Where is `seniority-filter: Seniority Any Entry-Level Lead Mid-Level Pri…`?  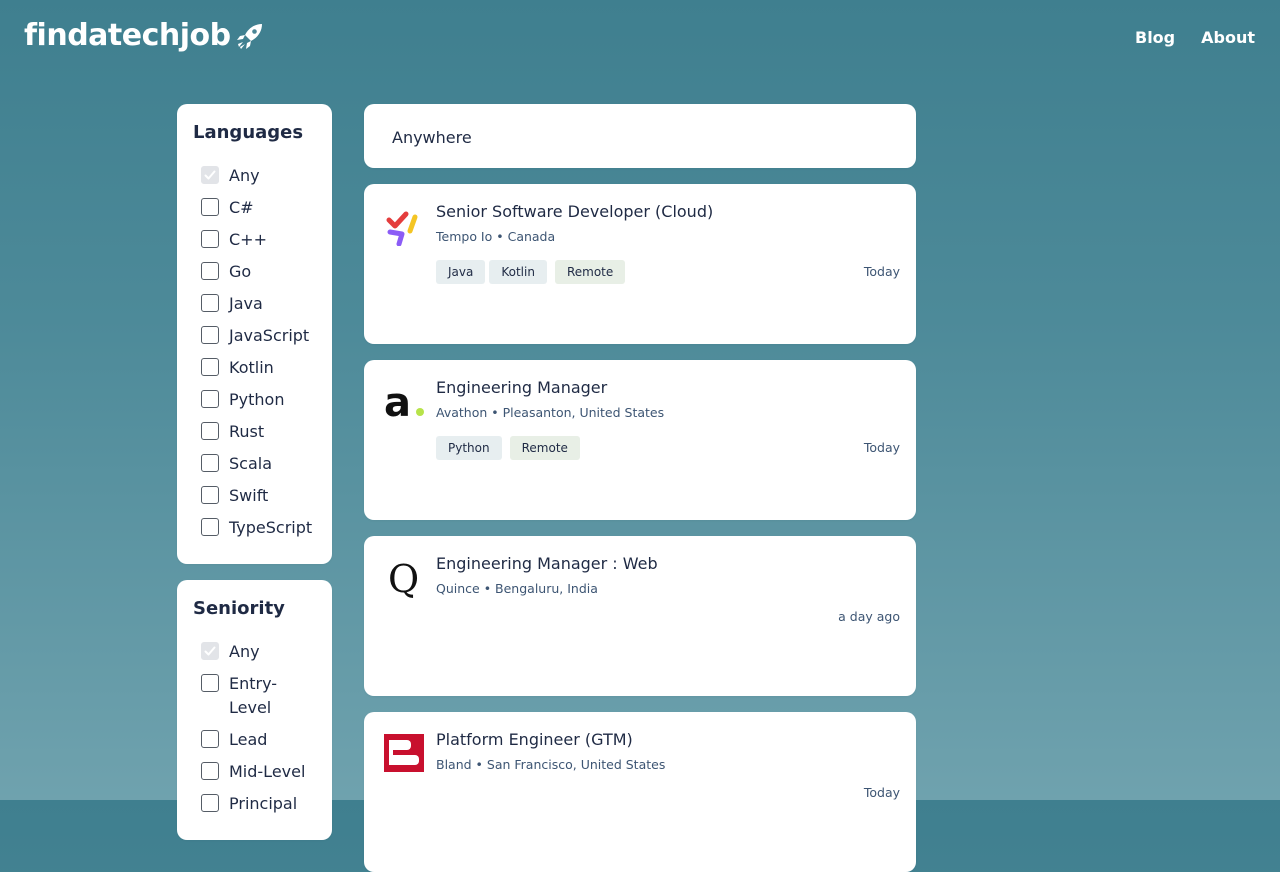 seniority-filter: Seniority Any Entry-Level Lead Mid-Level Pri… is located at coordinates (254, 710).